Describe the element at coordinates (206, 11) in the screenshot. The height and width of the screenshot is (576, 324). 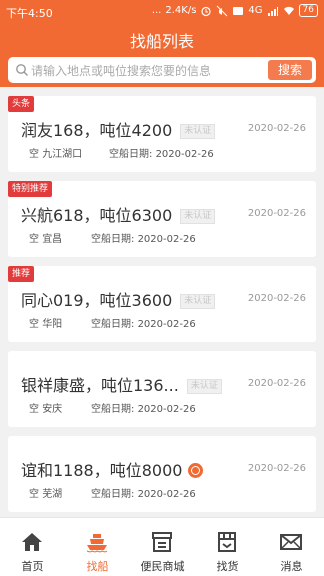
I see `alarm-icon` at that location.